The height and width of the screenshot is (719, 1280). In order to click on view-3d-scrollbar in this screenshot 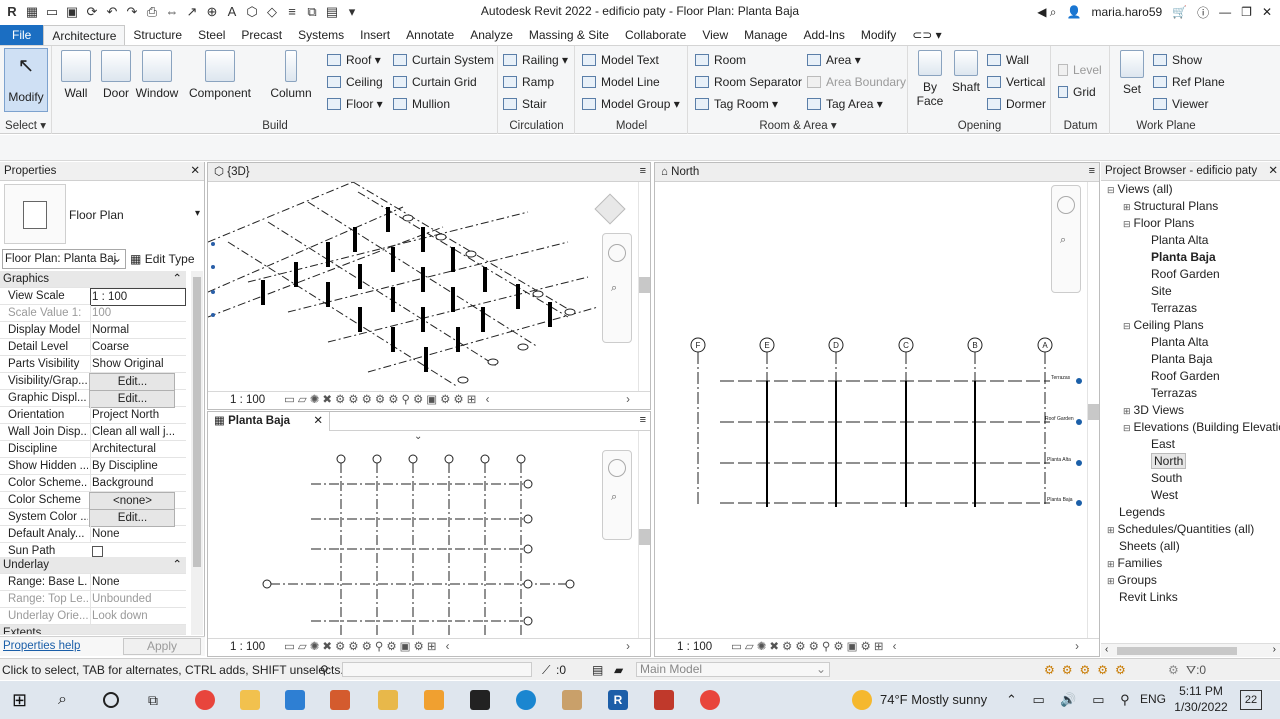, I will do `click(644, 286)`.